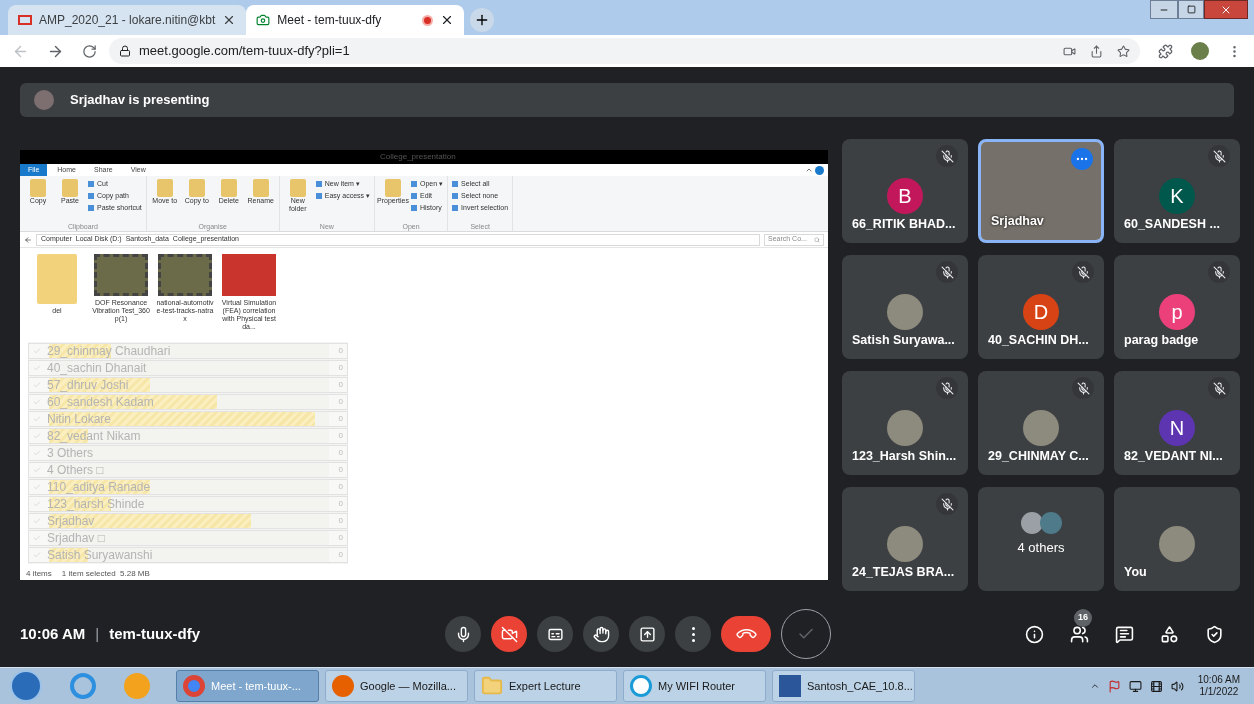 This screenshot has height=704, width=1254. Describe the element at coordinates (26, 686) in the screenshot. I see `start-button` at that location.